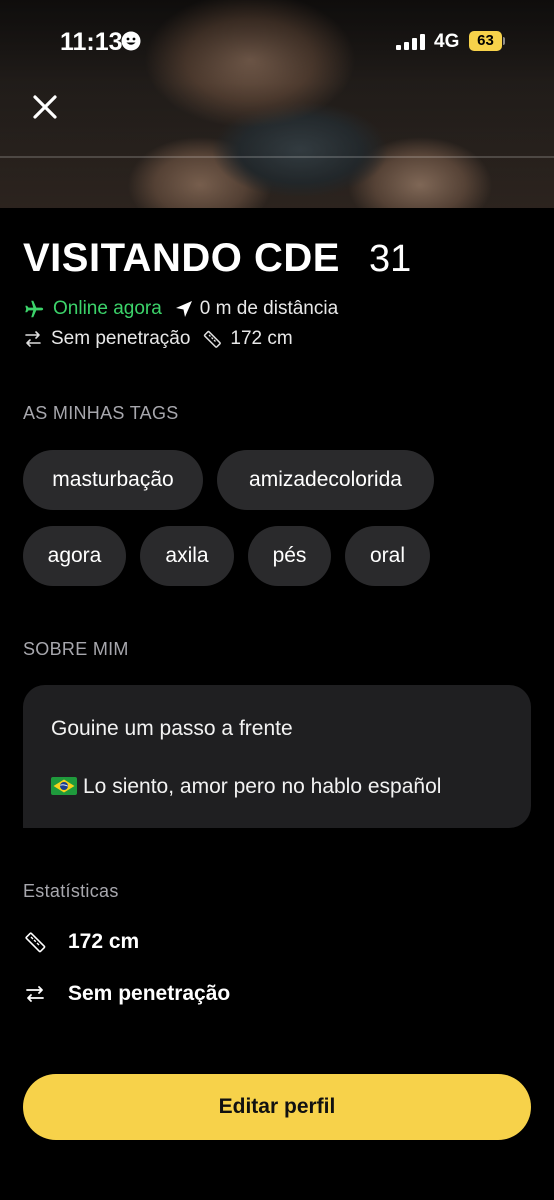 This screenshot has height=1200, width=554. What do you see at coordinates (45, 107) in the screenshot?
I see `close-icon` at bounding box center [45, 107].